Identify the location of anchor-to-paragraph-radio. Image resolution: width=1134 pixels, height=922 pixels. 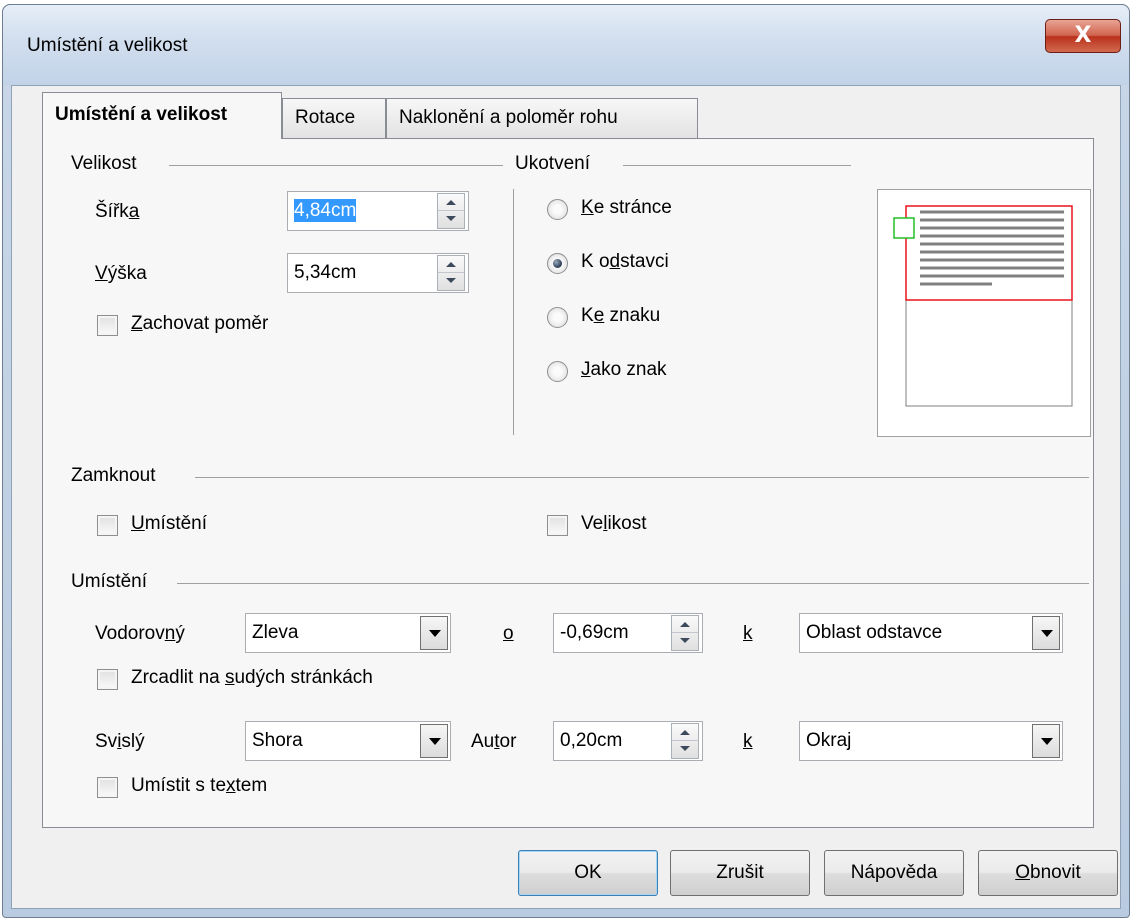
(557, 263).